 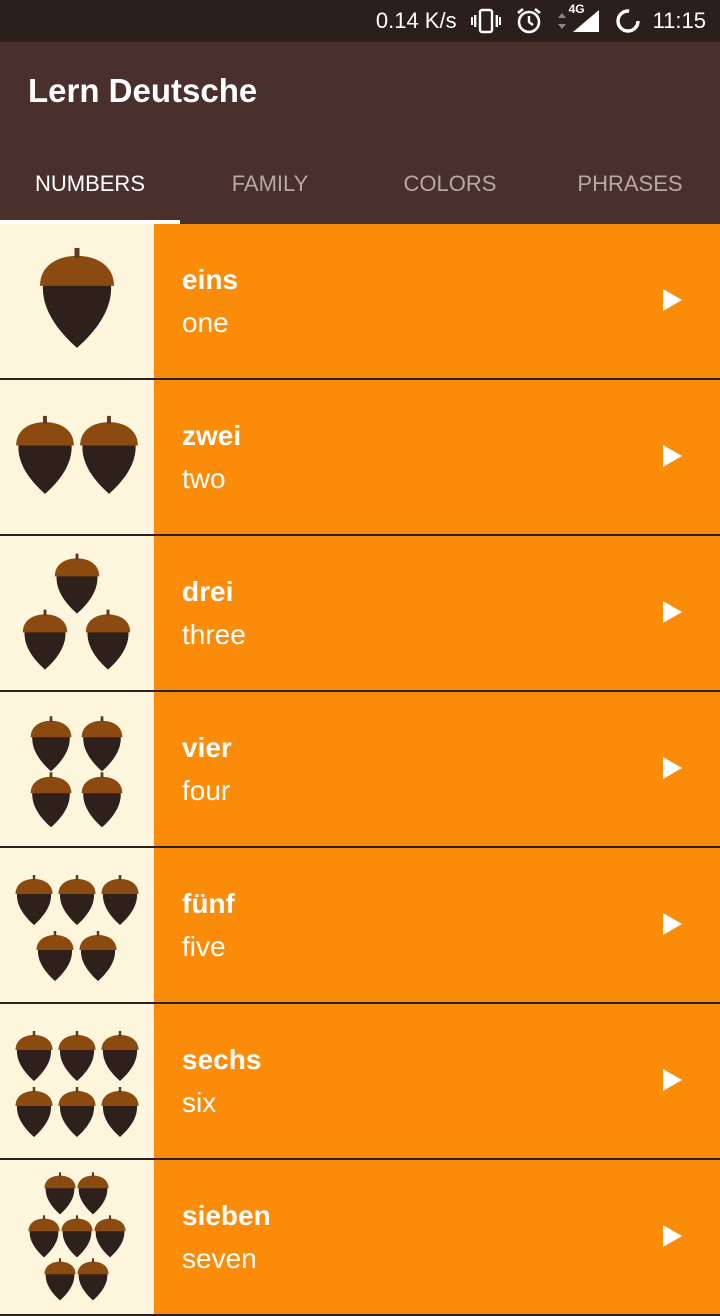 I want to click on german-word: fünf, so click(x=208, y=903).